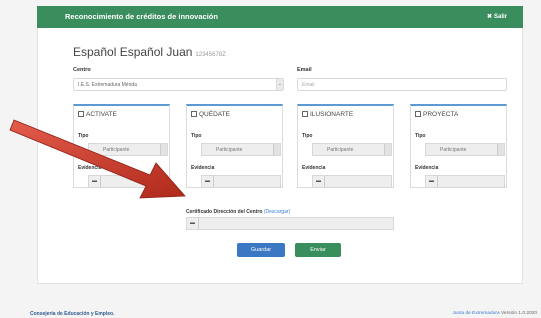  I want to click on exit-button: ✖ Salir, so click(497, 16).